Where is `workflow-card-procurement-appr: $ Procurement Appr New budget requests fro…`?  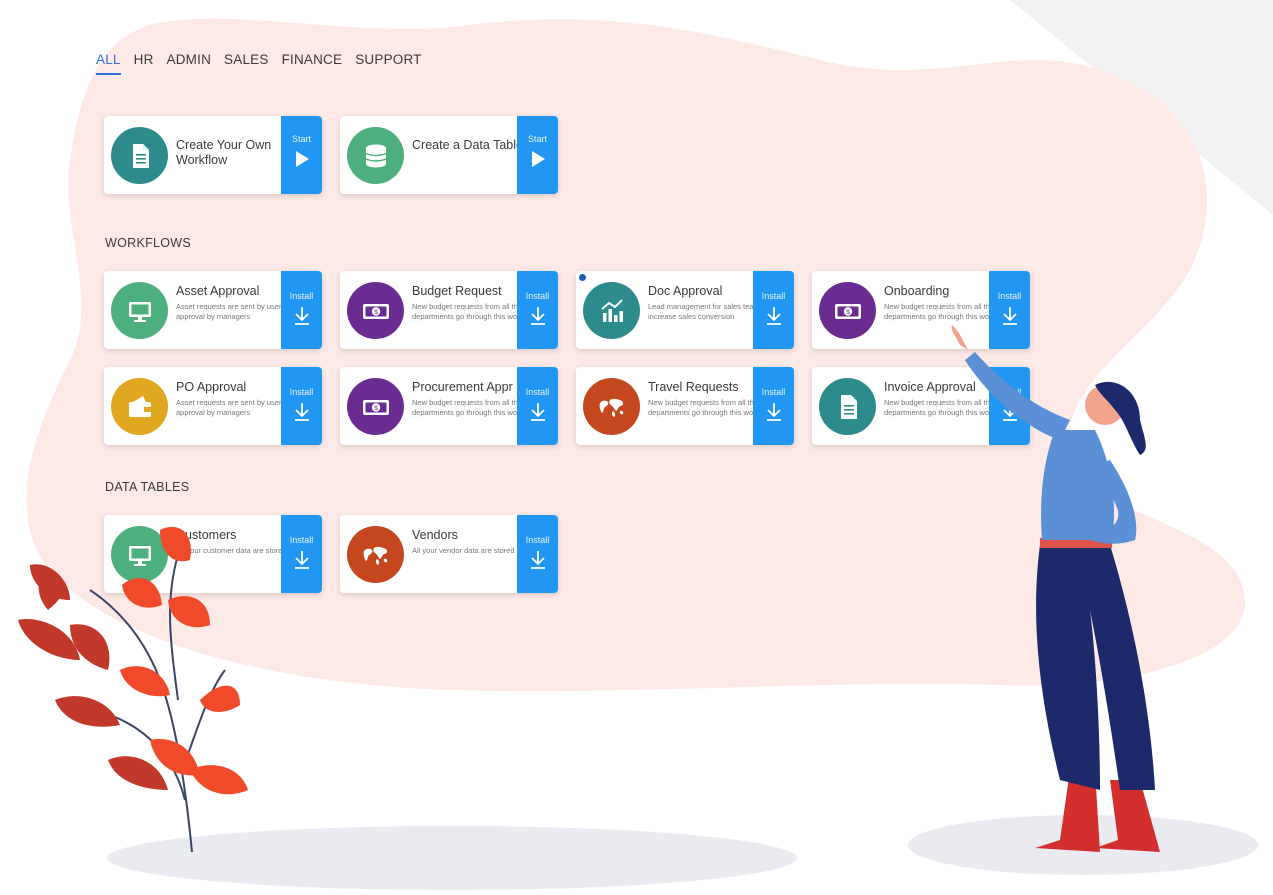 workflow-card-procurement-appr: $ Procurement Appr New budget requests fro… is located at coordinates (449, 406).